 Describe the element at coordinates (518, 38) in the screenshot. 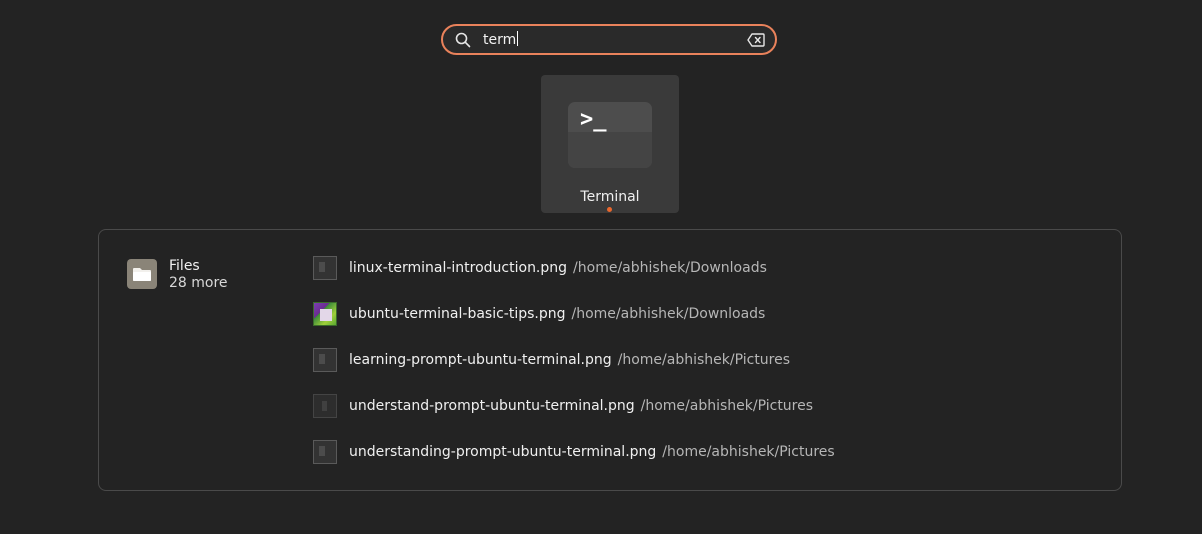

I see `text-caret` at that location.